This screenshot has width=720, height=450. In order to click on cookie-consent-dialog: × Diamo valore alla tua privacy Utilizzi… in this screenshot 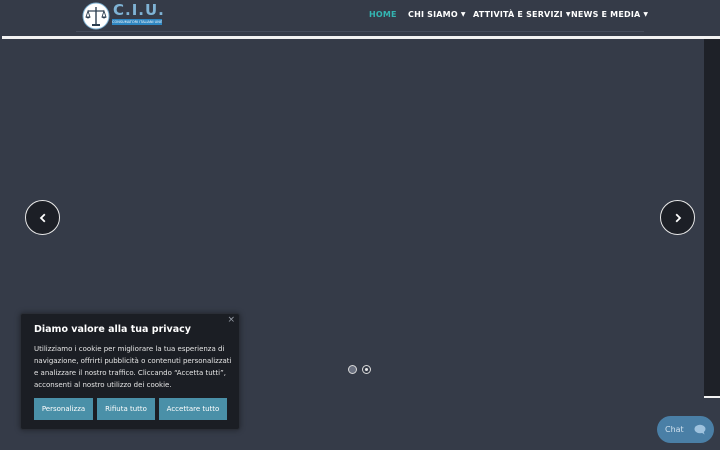, I will do `click(130, 371)`.